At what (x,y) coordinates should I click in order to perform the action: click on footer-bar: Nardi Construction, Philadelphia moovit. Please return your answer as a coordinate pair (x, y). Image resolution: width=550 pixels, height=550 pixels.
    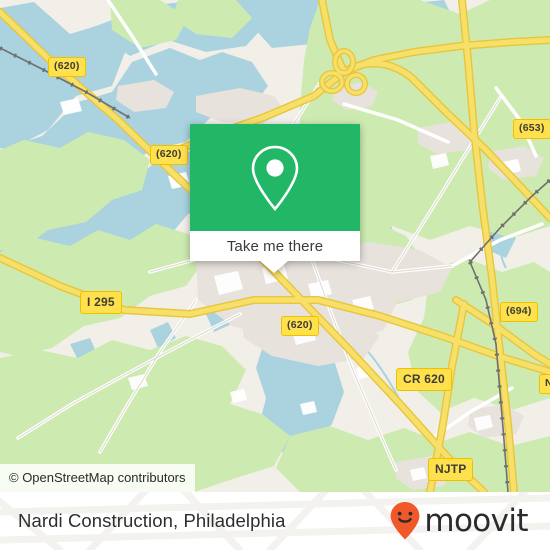
    Looking at the image, I should click on (275, 521).